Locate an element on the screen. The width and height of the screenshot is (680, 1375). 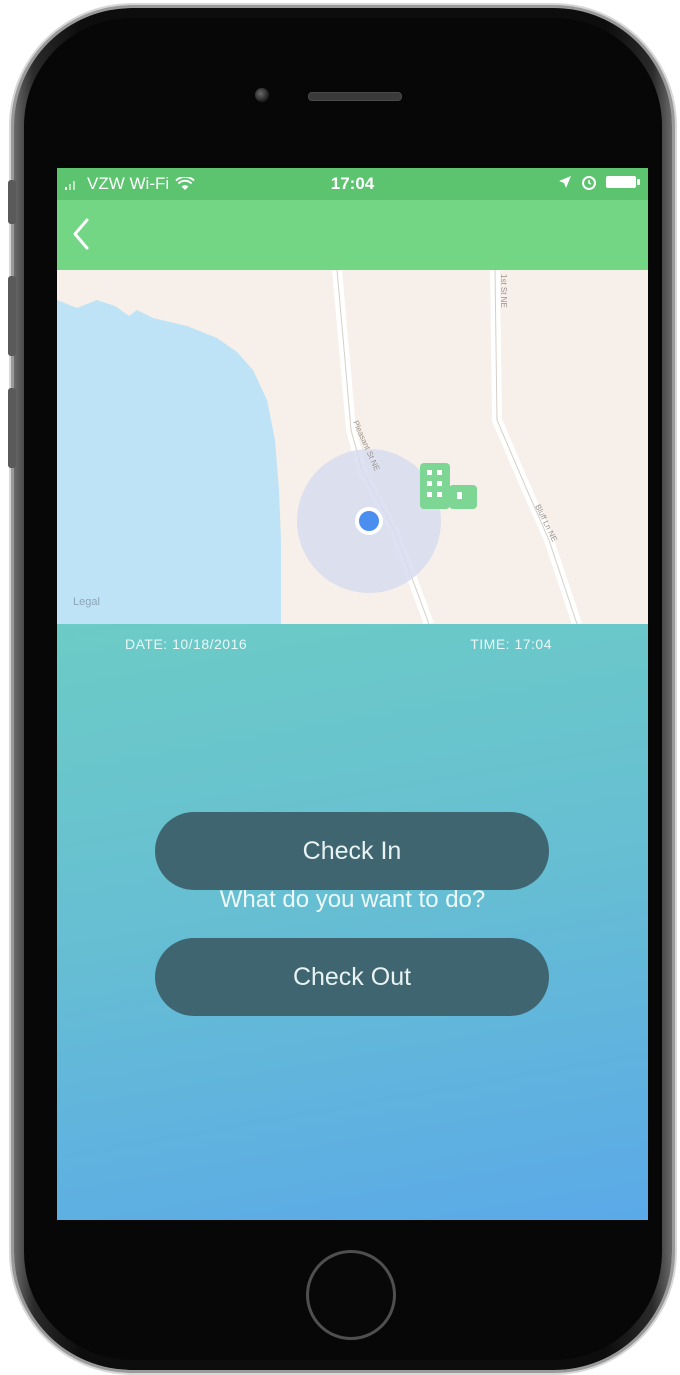
back-button is located at coordinates (85, 234).